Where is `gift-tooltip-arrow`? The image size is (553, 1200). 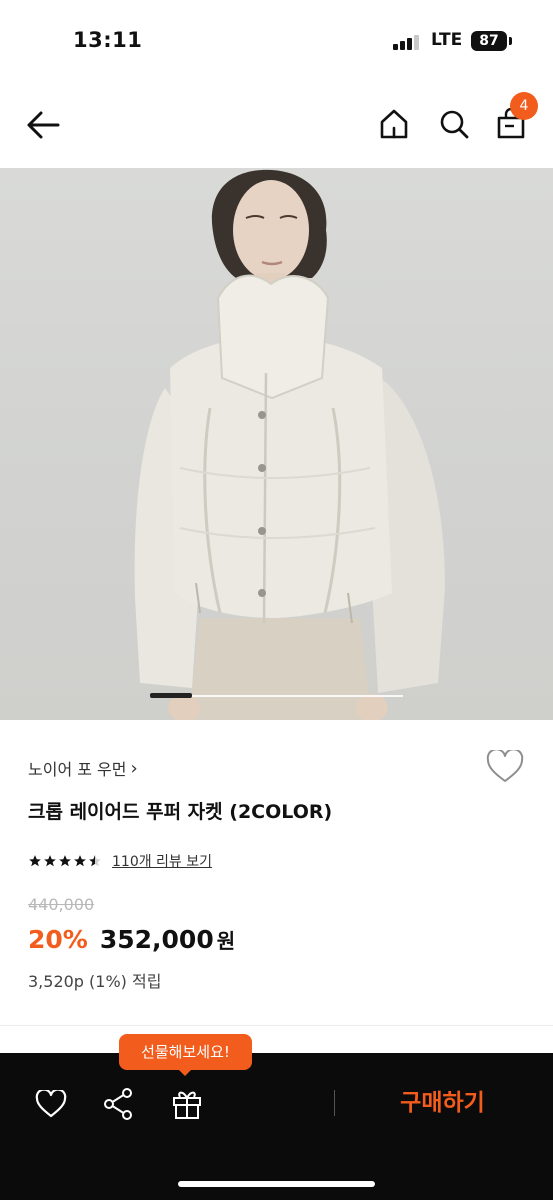
gift-tooltip-arrow is located at coordinates (185, 1072).